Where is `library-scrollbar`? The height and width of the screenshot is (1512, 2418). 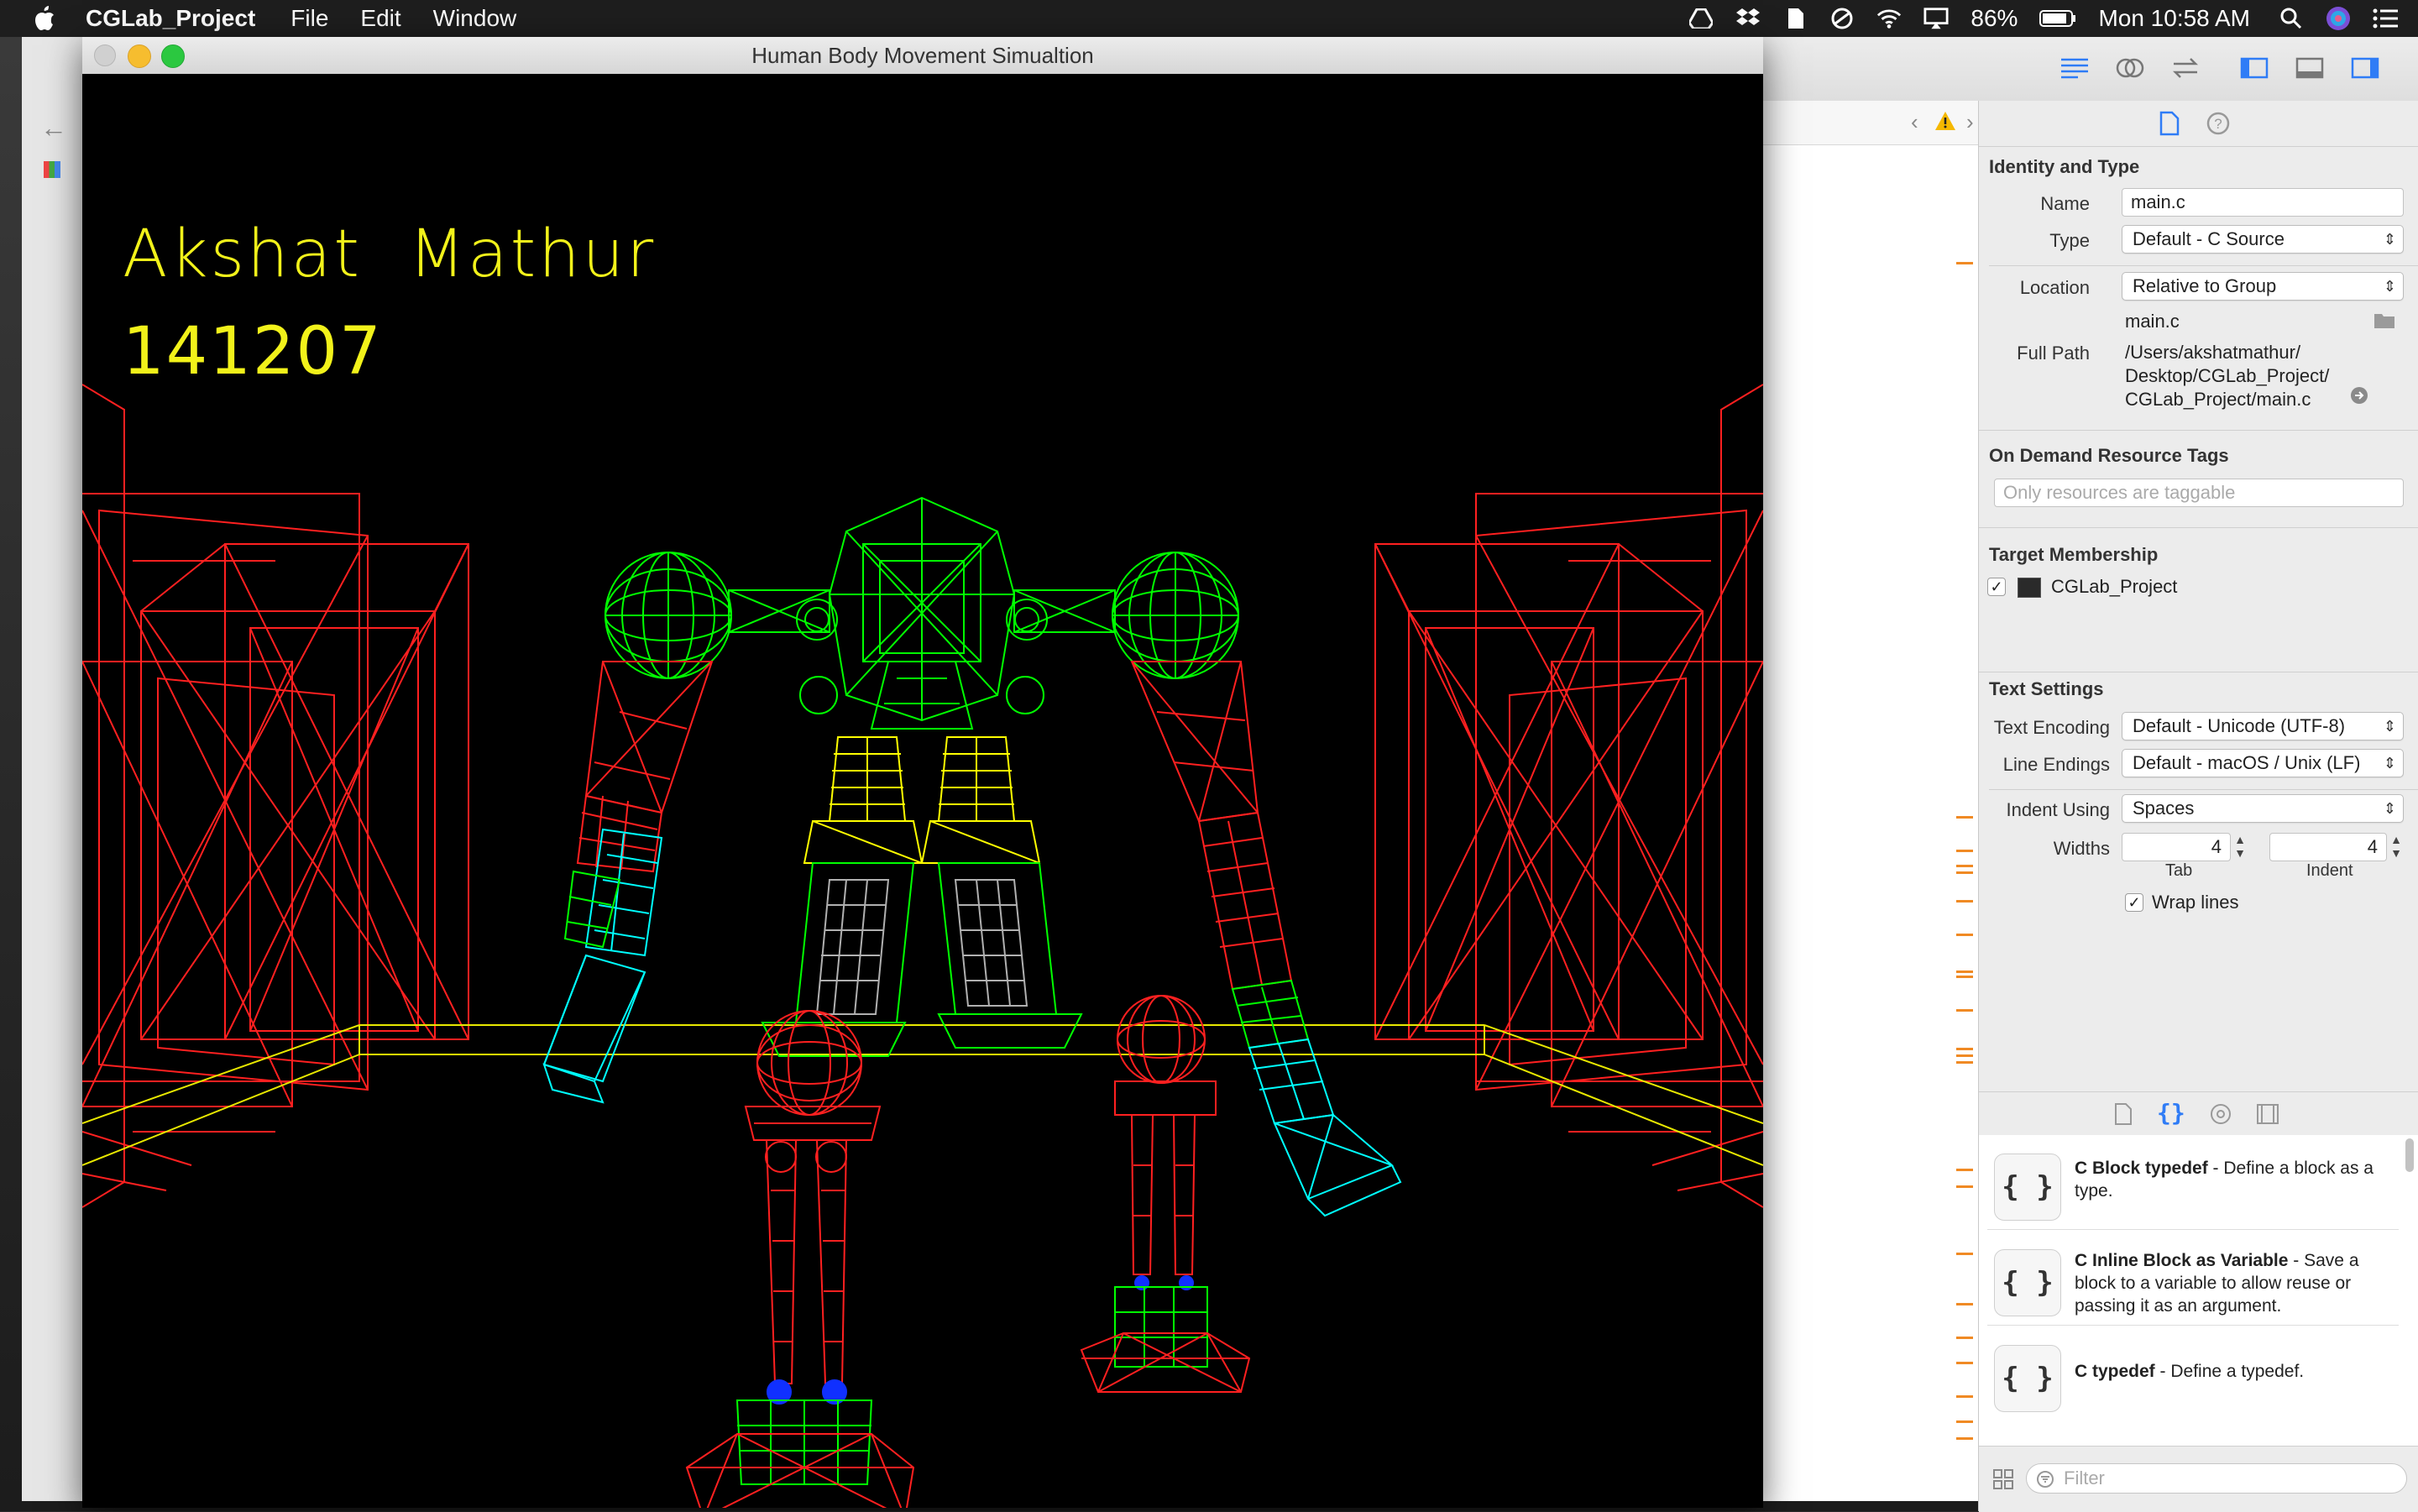
library-scrollbar is located at coordinates (2409, 1155).